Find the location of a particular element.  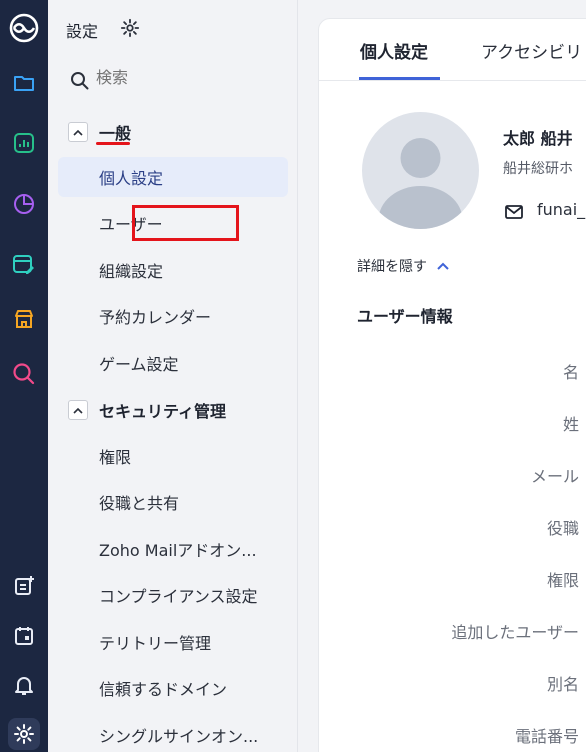

hide-details-toggle: 詳細を隠す is located at coordinates (403, 266).